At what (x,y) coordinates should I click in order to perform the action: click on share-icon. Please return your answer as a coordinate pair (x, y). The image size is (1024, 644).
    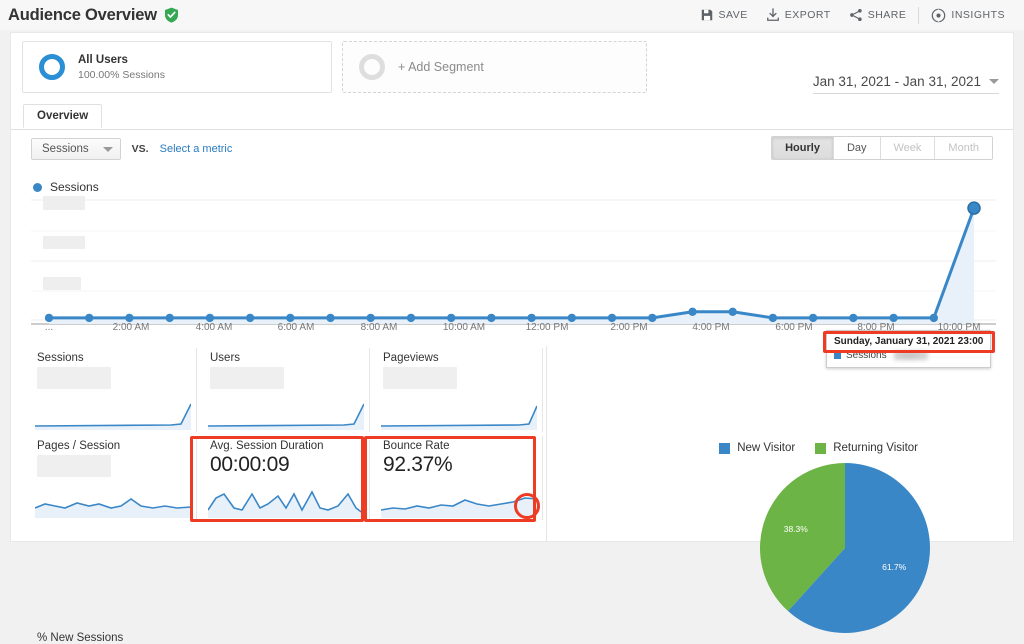
    Looking at the image, I should click on (855, 15).